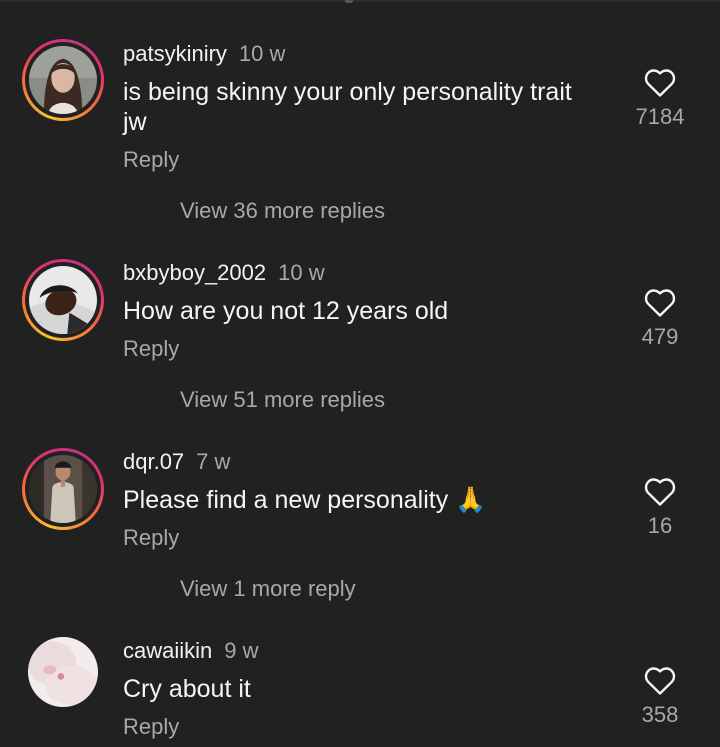  Describe the element at coordinates (660, 714) in the screenshot. I see `like-count: 358` at that location.